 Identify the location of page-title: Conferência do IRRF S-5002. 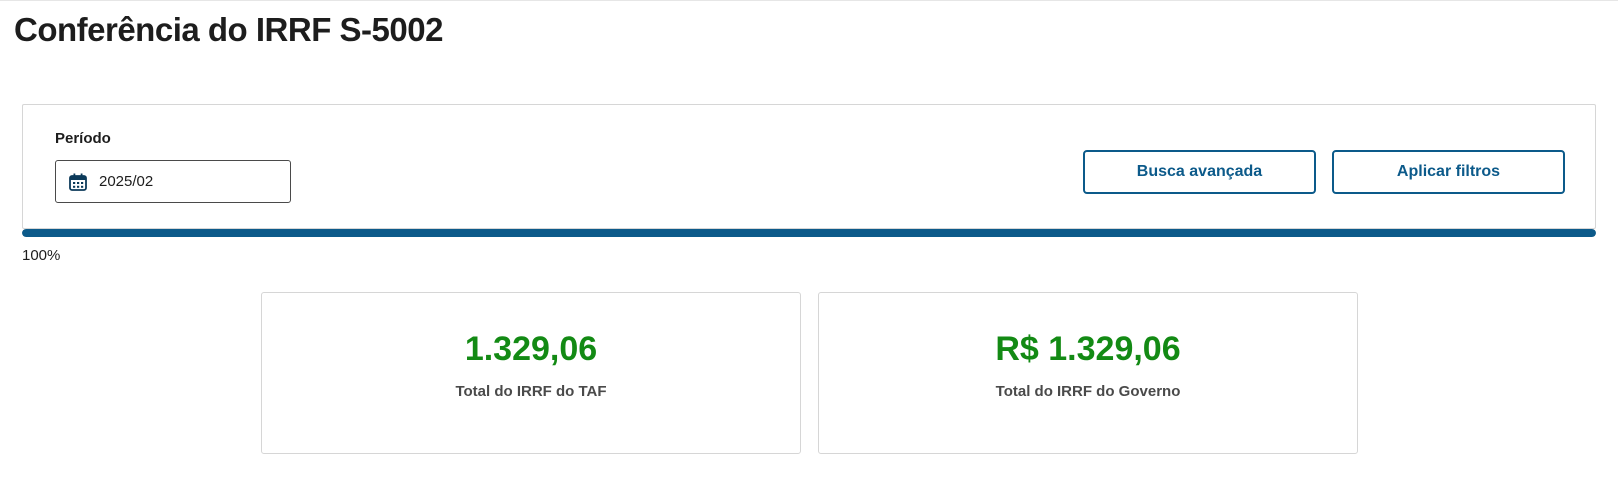
(228, 29).